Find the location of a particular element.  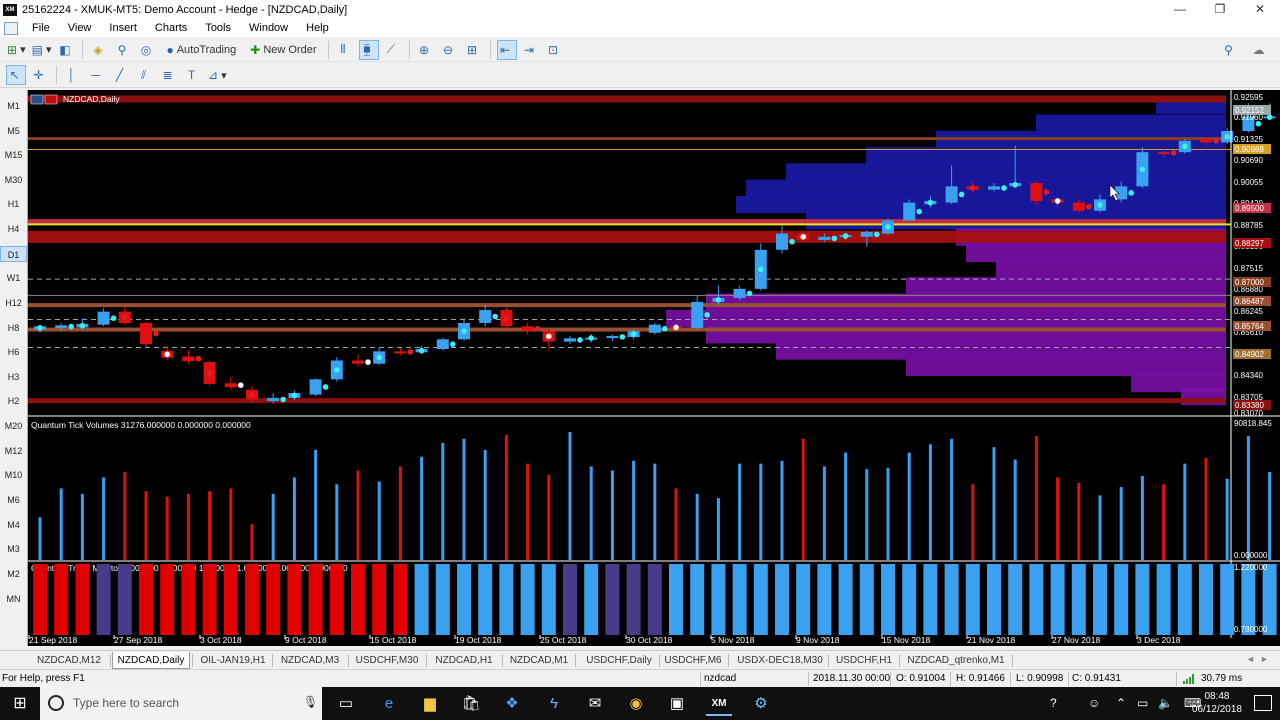

timeframe-m4: M4 is located at coordinates (13, 525).